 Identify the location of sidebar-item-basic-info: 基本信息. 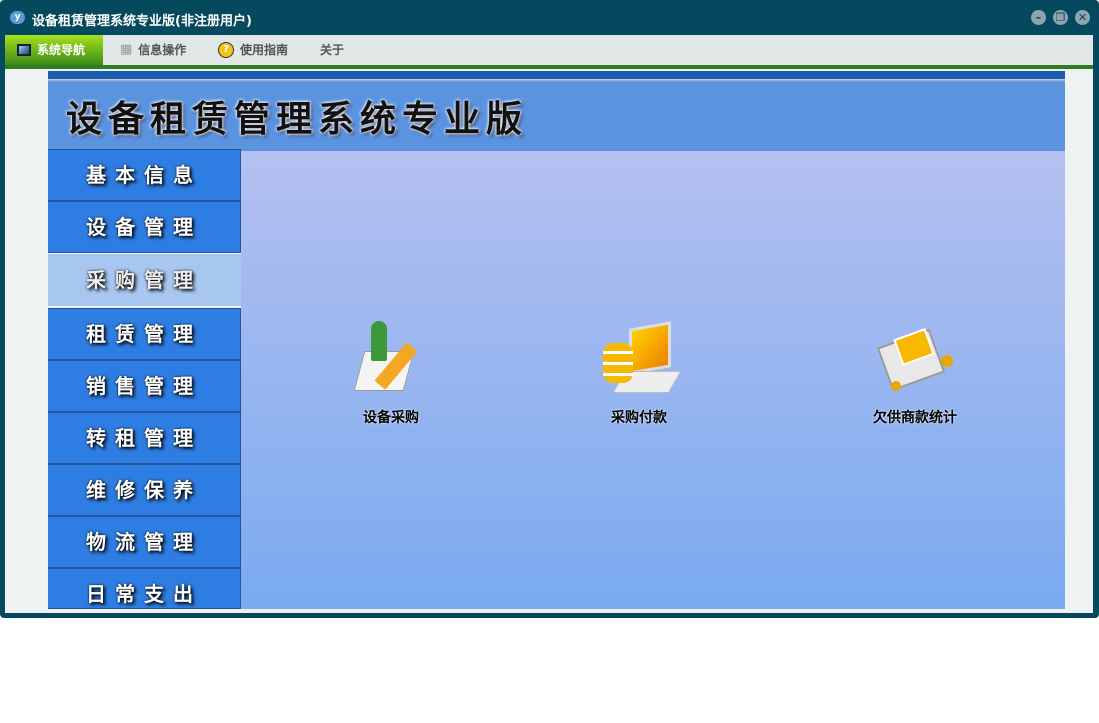
(144, 175).